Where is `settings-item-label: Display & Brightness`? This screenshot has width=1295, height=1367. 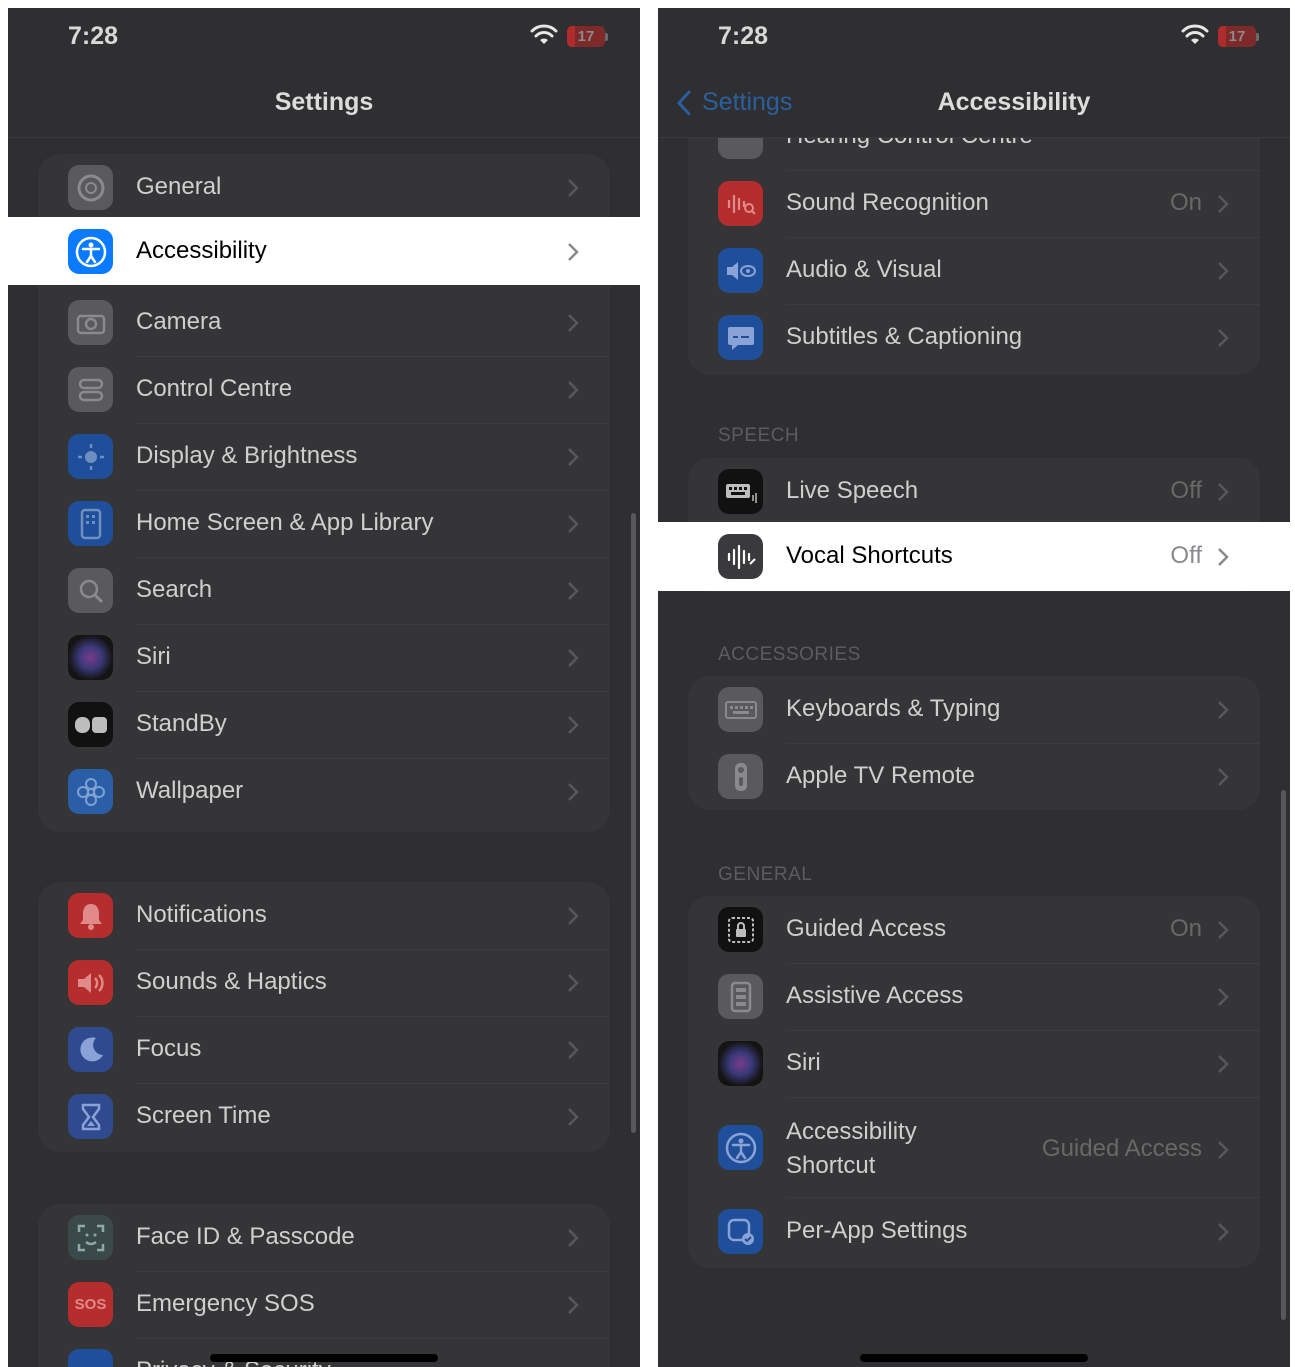
settings-item-label: Display & Brightness is located at coordinates (247, 455).